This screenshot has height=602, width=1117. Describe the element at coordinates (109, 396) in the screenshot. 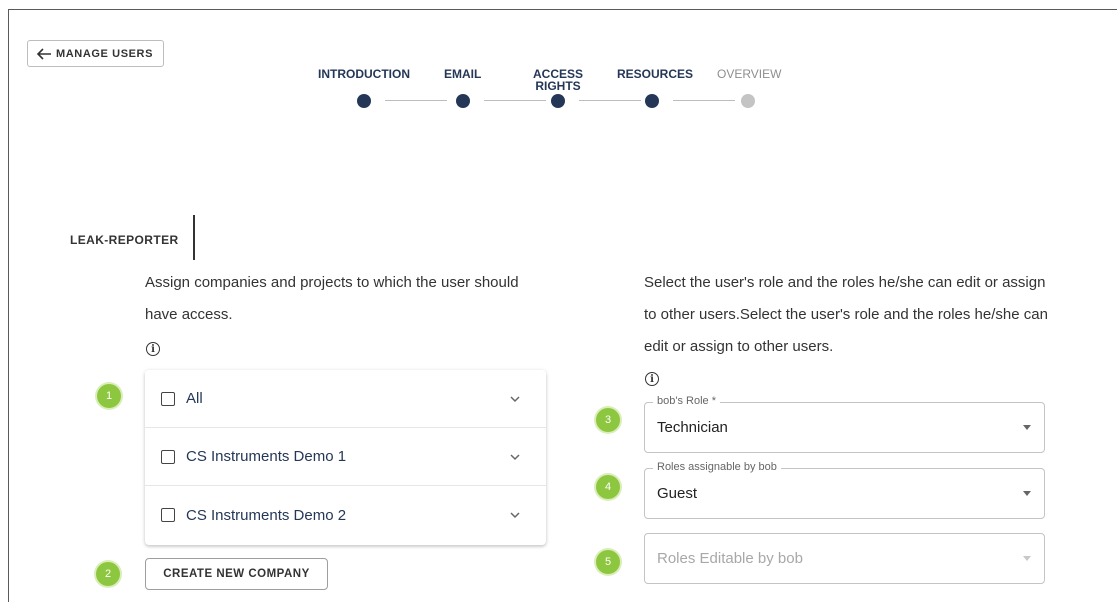

I see `step-badge-1: 1` at that location.